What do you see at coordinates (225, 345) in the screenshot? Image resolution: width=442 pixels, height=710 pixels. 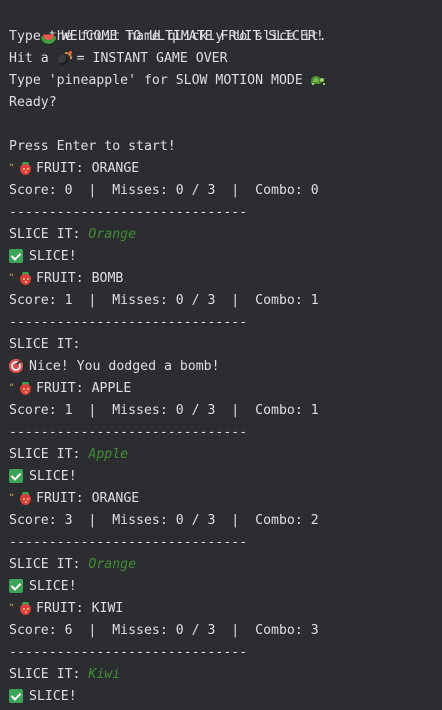 I see `console-line-slice-prompt: SLICE IT:` at bounding box center [225, 345].